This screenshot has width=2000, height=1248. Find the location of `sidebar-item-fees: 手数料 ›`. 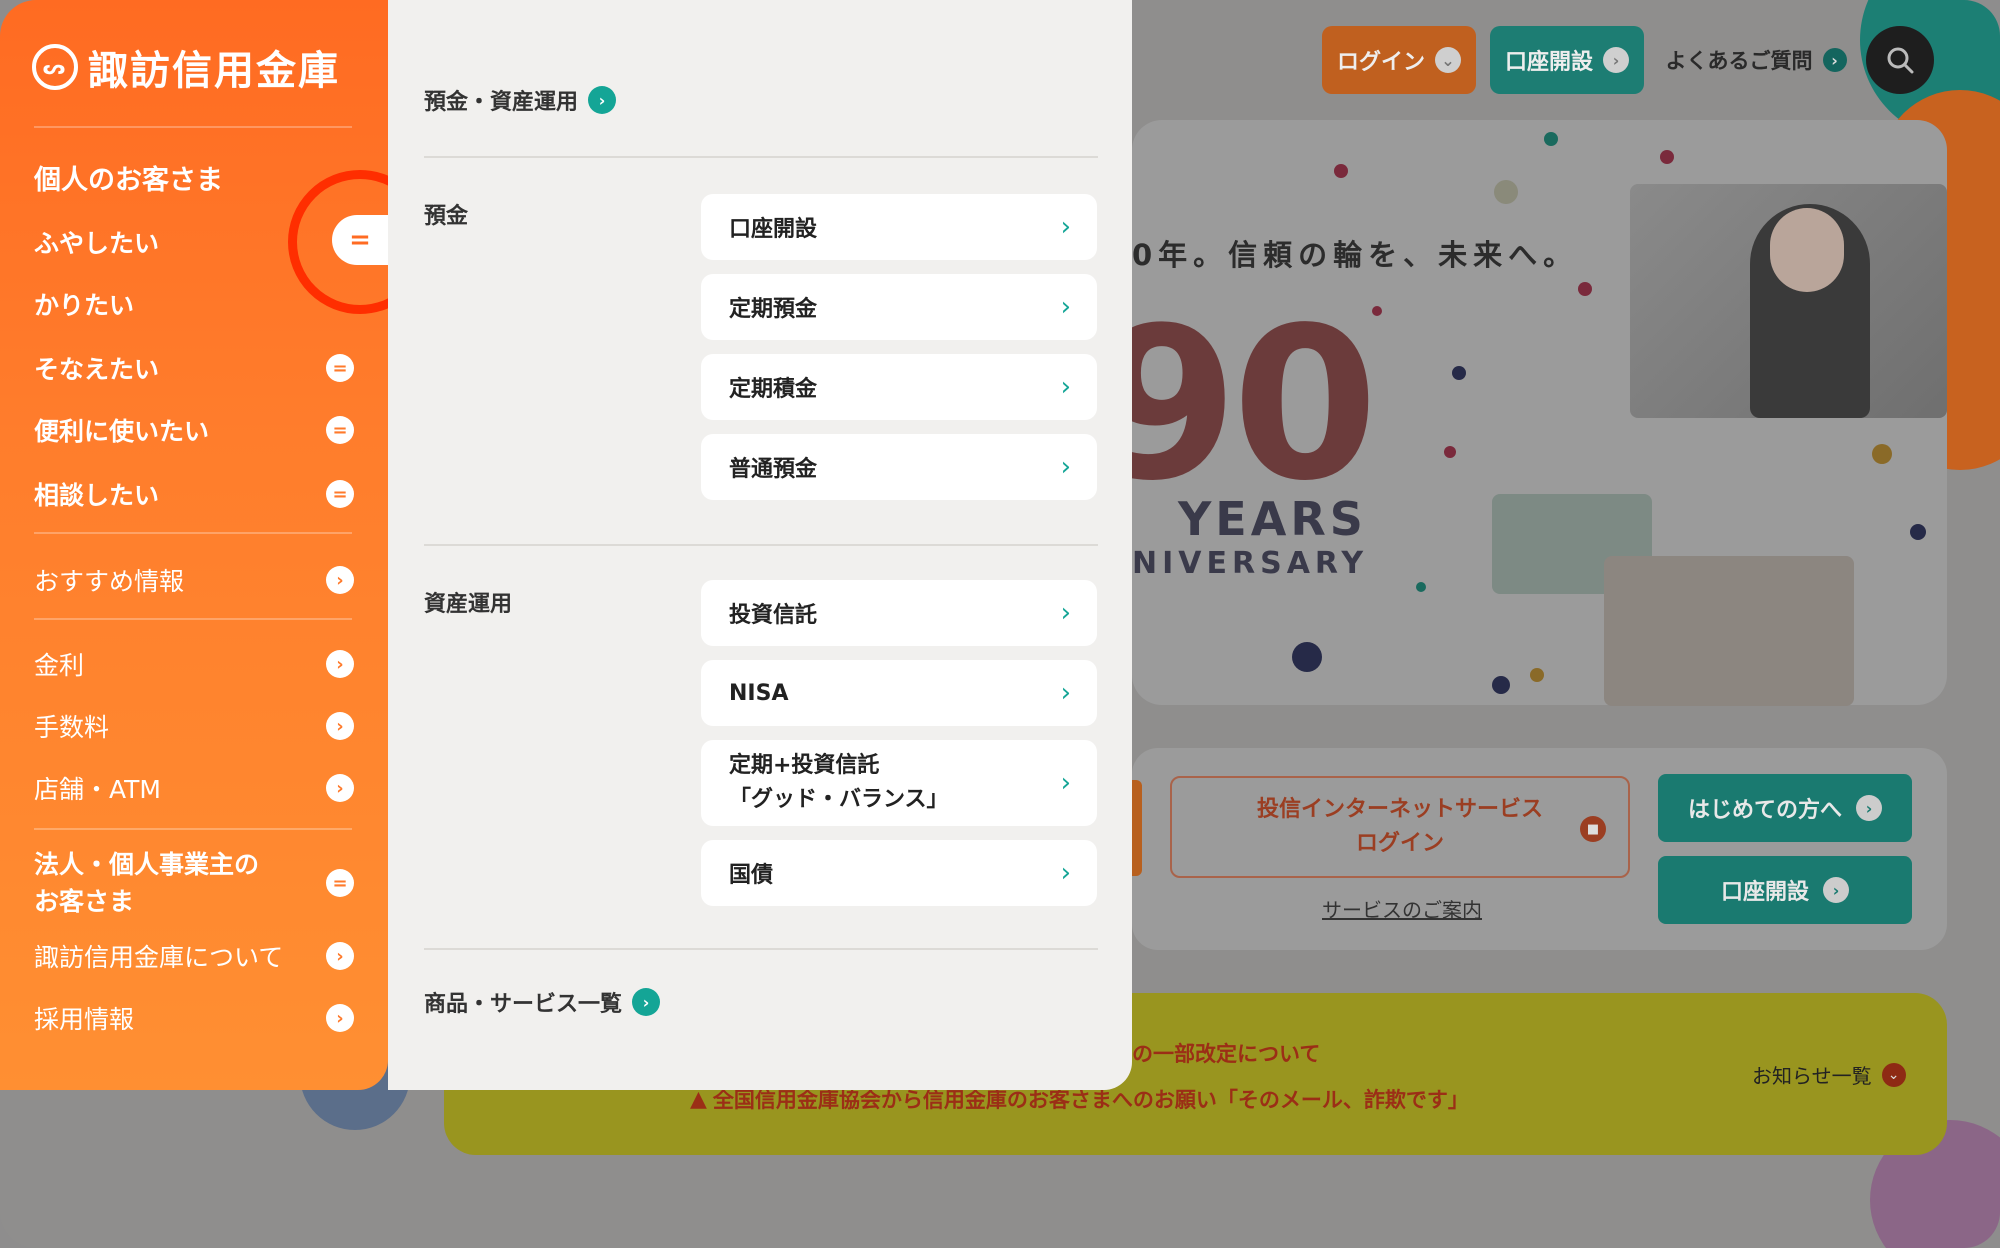

sidebar-item-fees: 手数料 › is located at coordinates (194, 726).